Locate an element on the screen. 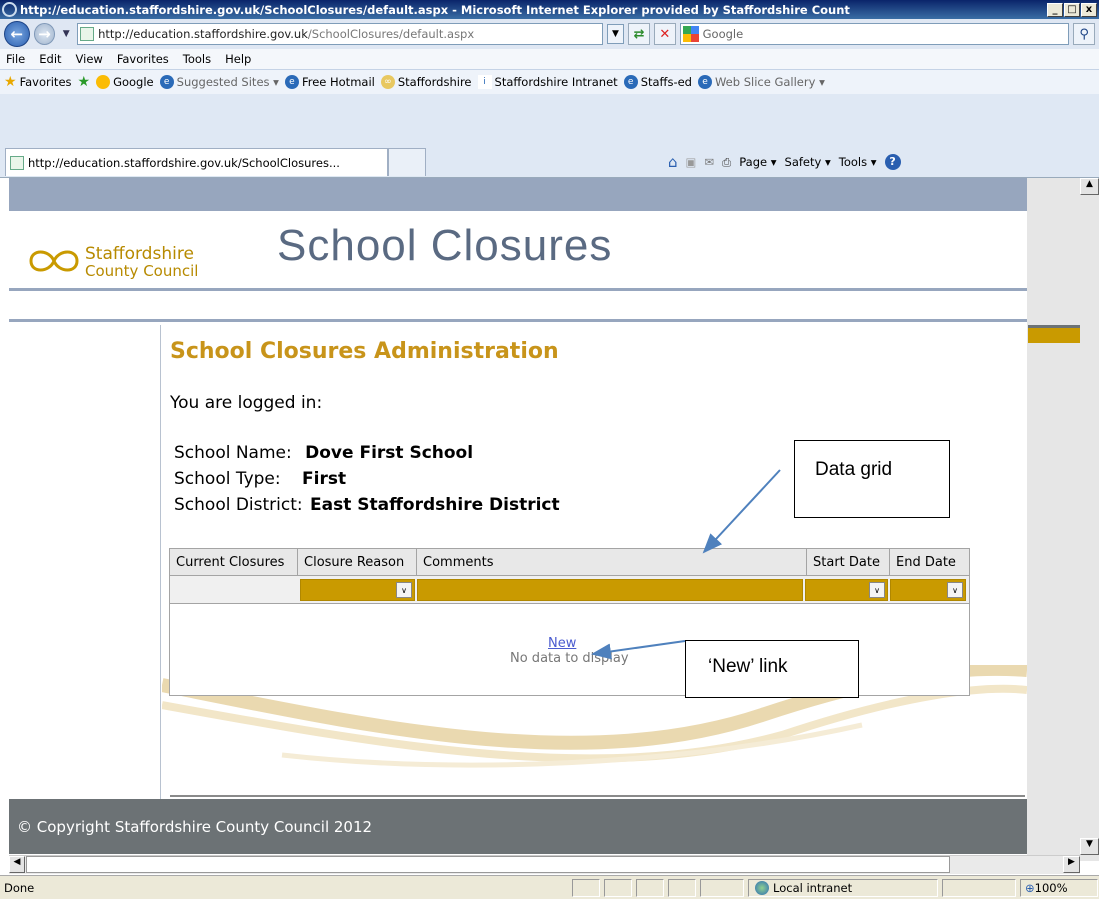 This screenshot has width=1099, height=899. new-link: New is located at coordinates (562, 643).